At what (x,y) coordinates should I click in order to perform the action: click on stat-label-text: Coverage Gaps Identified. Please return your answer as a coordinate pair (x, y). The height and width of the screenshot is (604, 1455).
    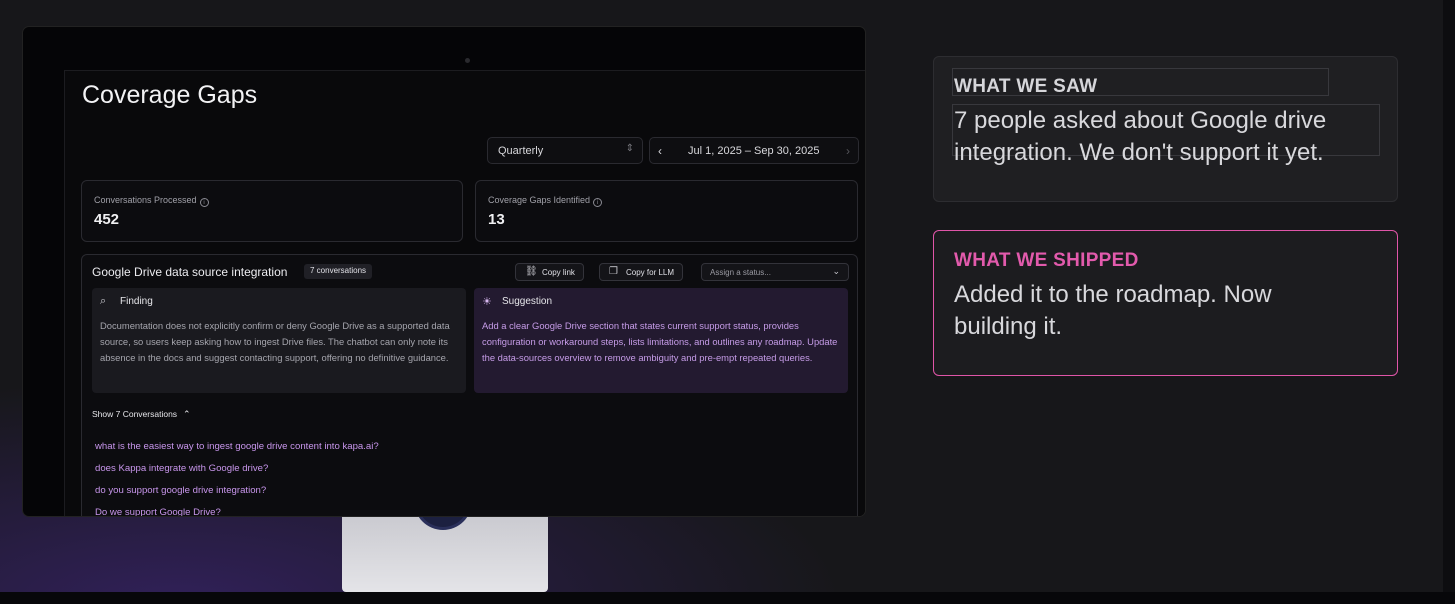
    Looking at the image, I should click on (539, 200).